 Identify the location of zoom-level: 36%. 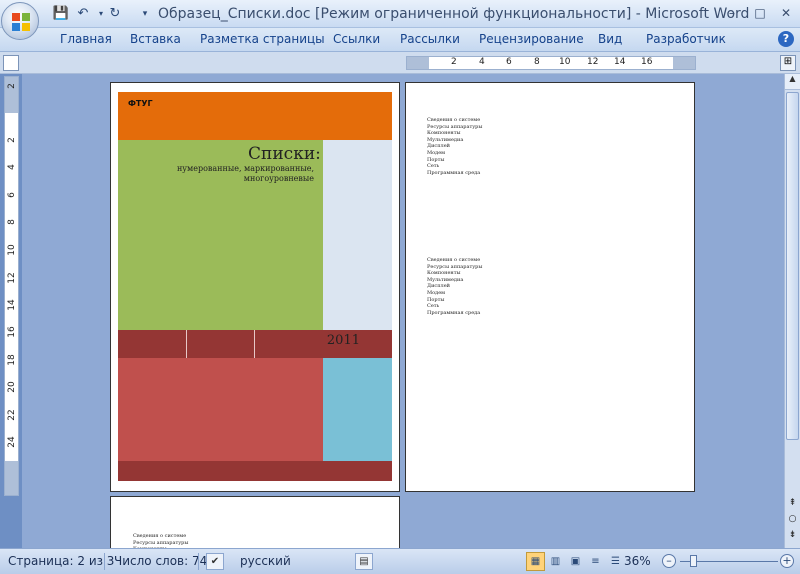
(637, 561).